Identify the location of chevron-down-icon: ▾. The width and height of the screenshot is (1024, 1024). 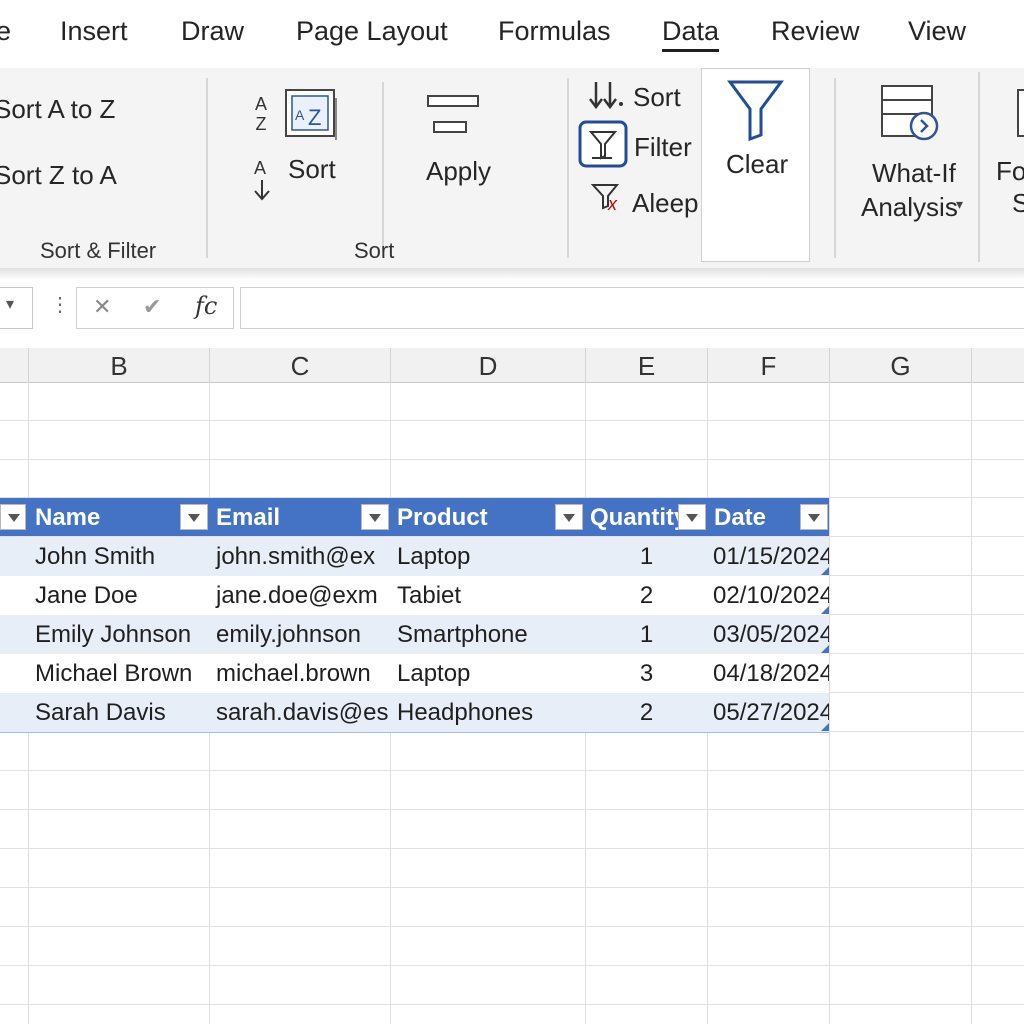
(10, 304).